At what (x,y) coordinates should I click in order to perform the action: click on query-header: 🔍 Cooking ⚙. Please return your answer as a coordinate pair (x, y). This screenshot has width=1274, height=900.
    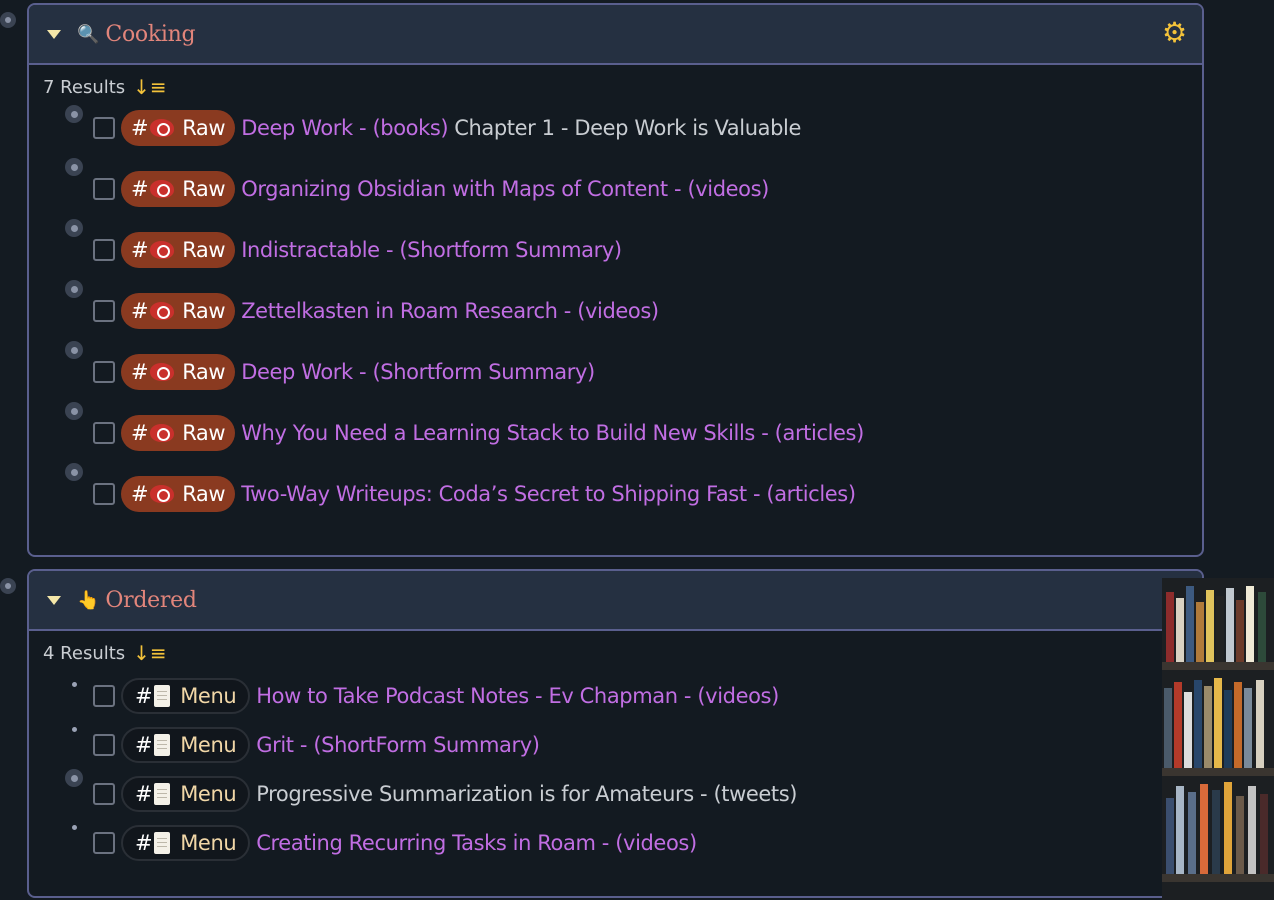
    Looking at the image, I should click on (615, 35).